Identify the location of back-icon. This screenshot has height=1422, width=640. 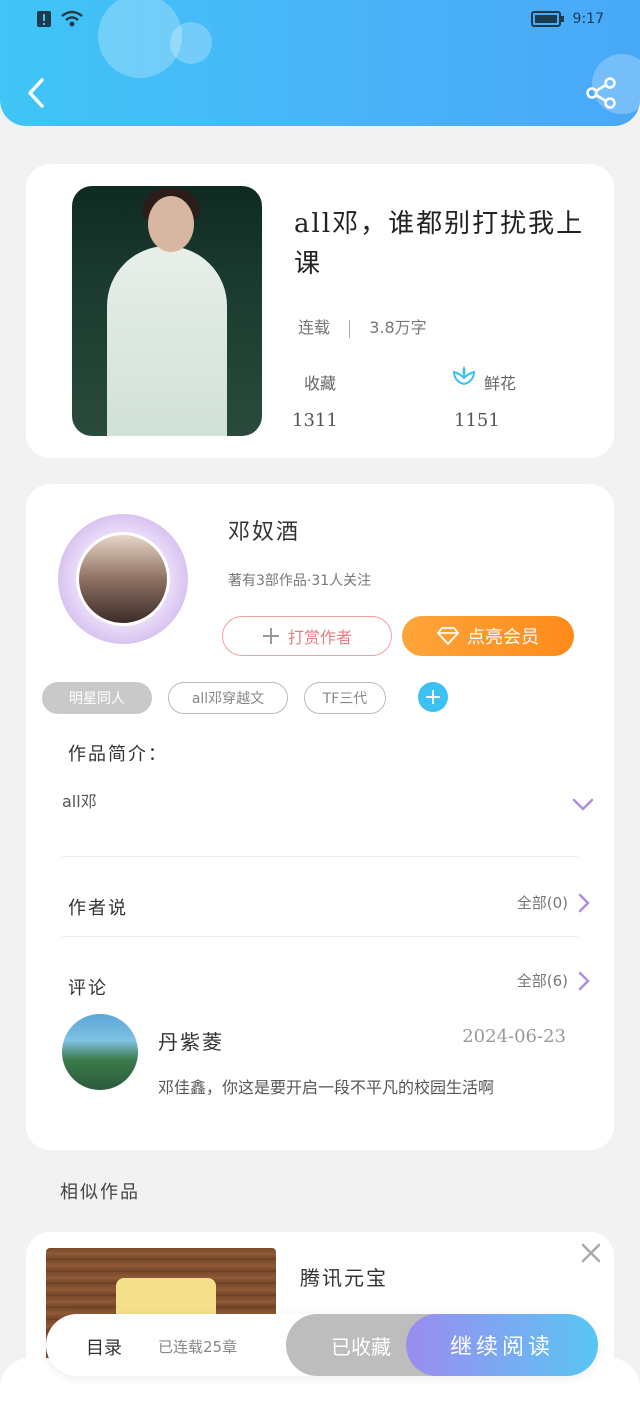
(36, 93).